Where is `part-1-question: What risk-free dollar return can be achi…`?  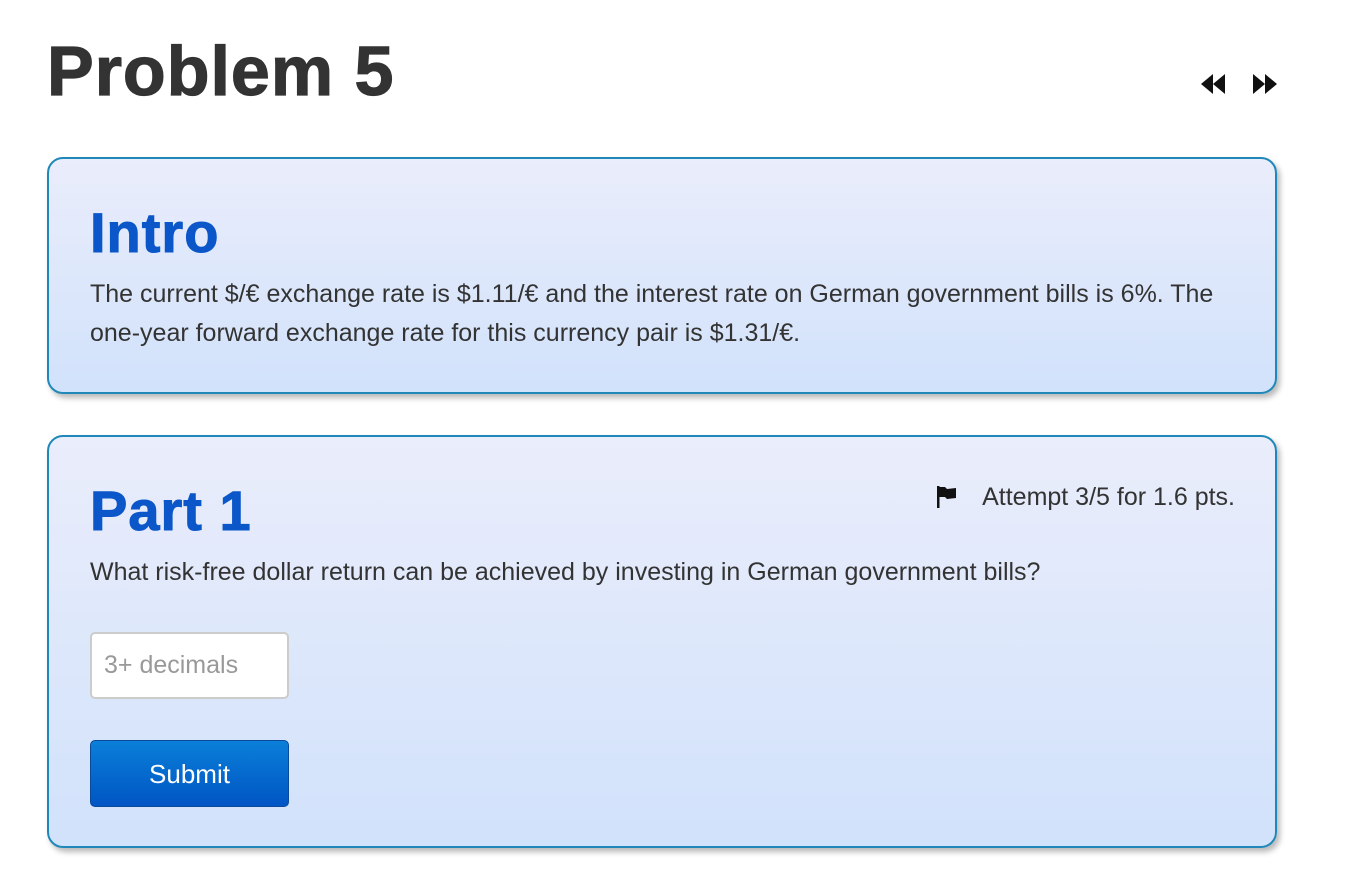 part-1-question: What risk-free dollar return can be achi… is located at coordinates (565, 572).